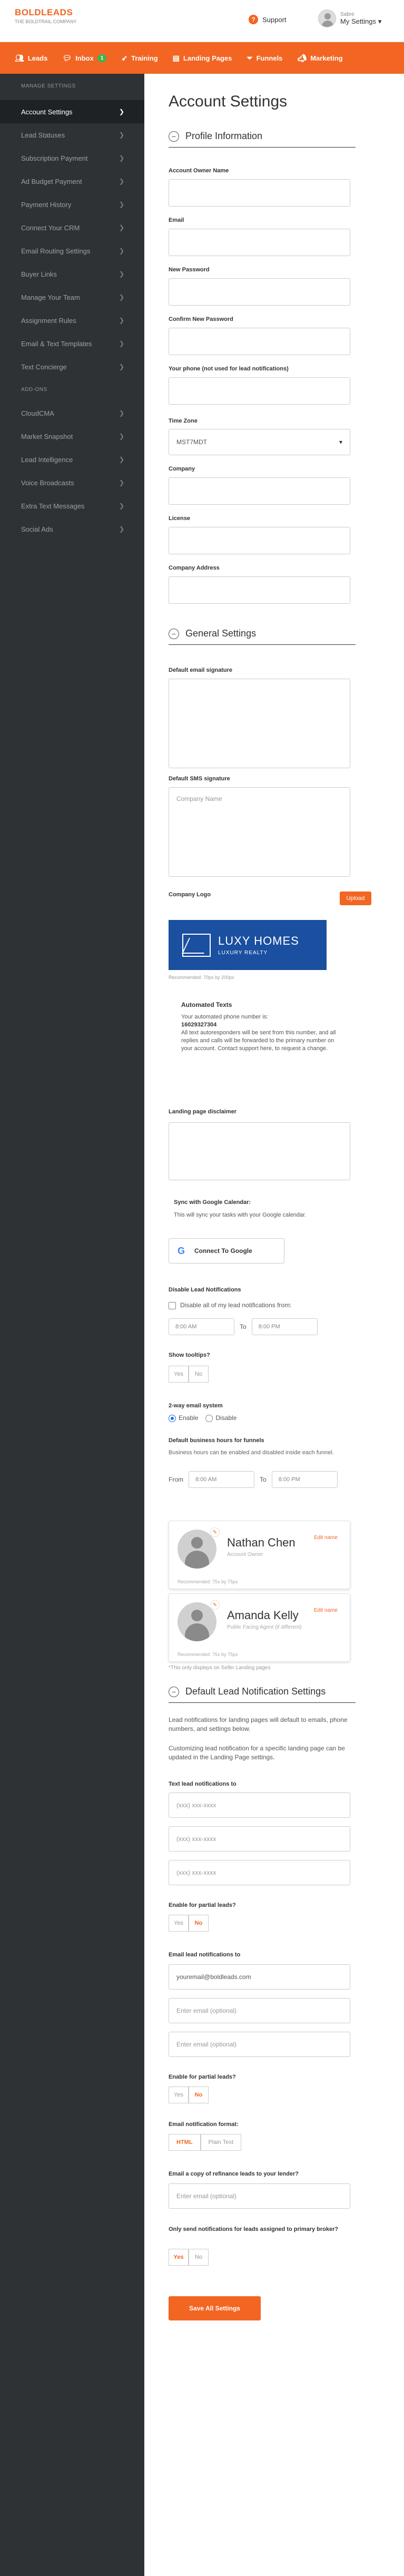 The width and height of the screenshot is (404, 2576). Describe the element at coordinates (47, 459) in the screenshot. I see `sidebar-item-label: Lead Intelligence` at that location.